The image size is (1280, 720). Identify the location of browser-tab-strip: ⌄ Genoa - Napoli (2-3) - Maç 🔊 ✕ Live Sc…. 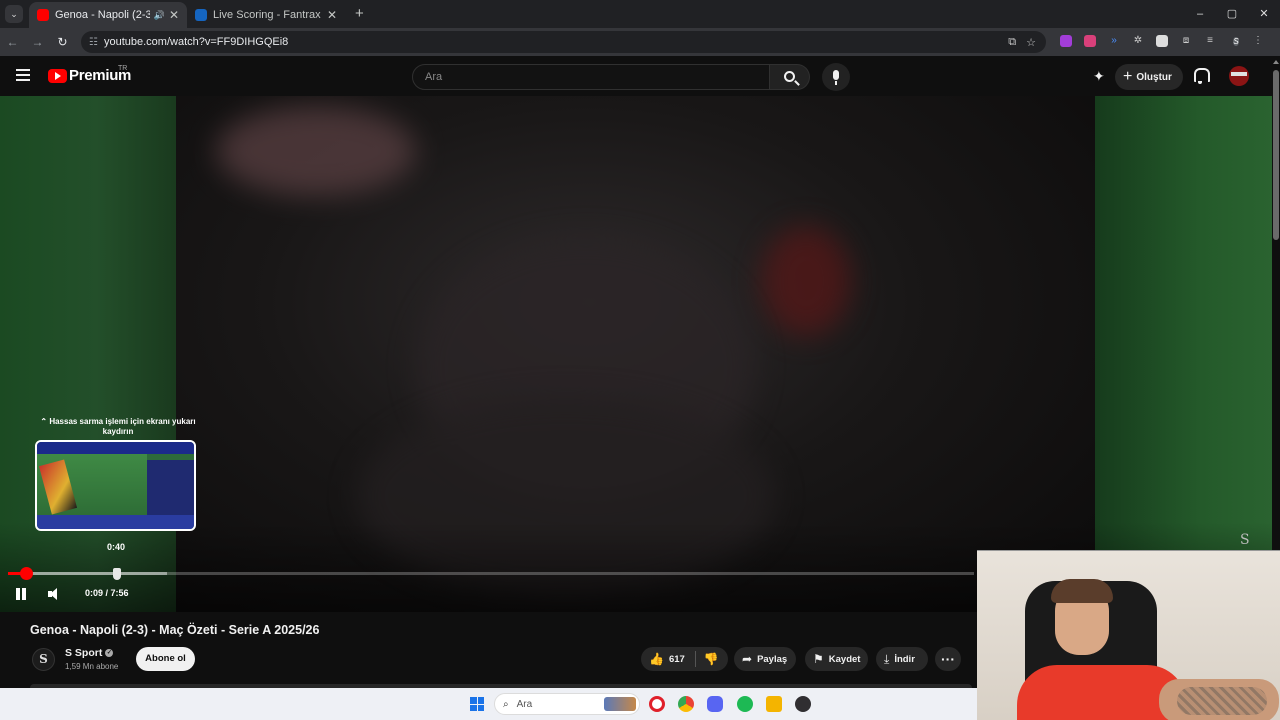
(640, 14).